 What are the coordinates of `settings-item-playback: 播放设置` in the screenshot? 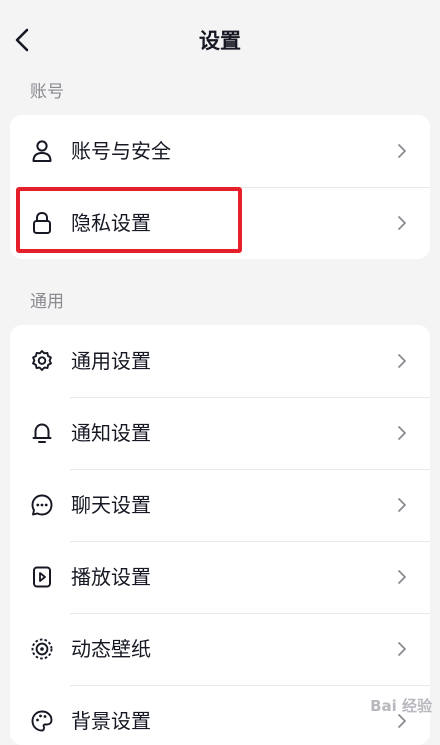 It's located at (220, 577).